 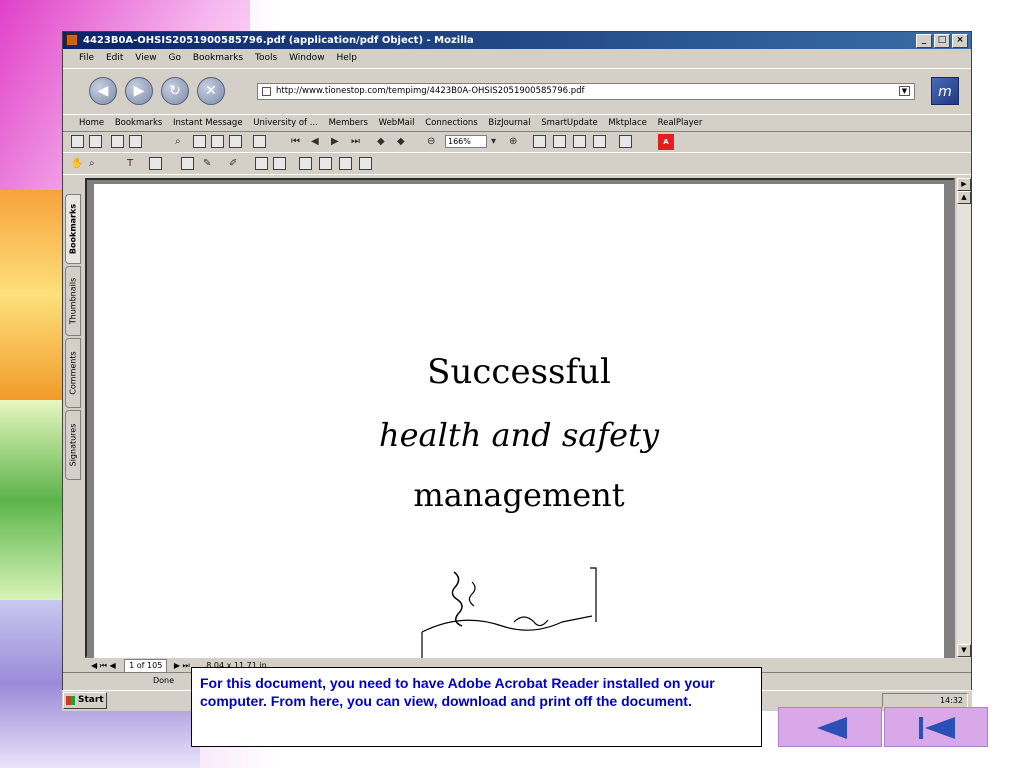 I want to click on note-tool-icon, so click(x=187, y=163).